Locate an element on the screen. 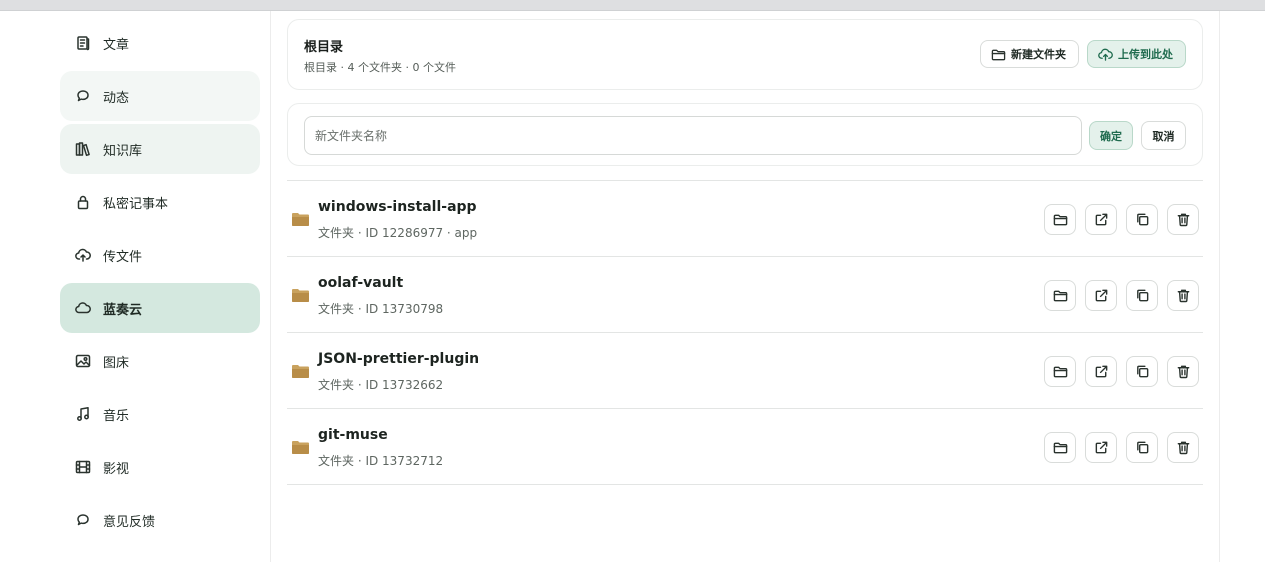 The image size is (1265, 562). new-folder-label: 新建文件夹 is located at coordinates (1038, 54).